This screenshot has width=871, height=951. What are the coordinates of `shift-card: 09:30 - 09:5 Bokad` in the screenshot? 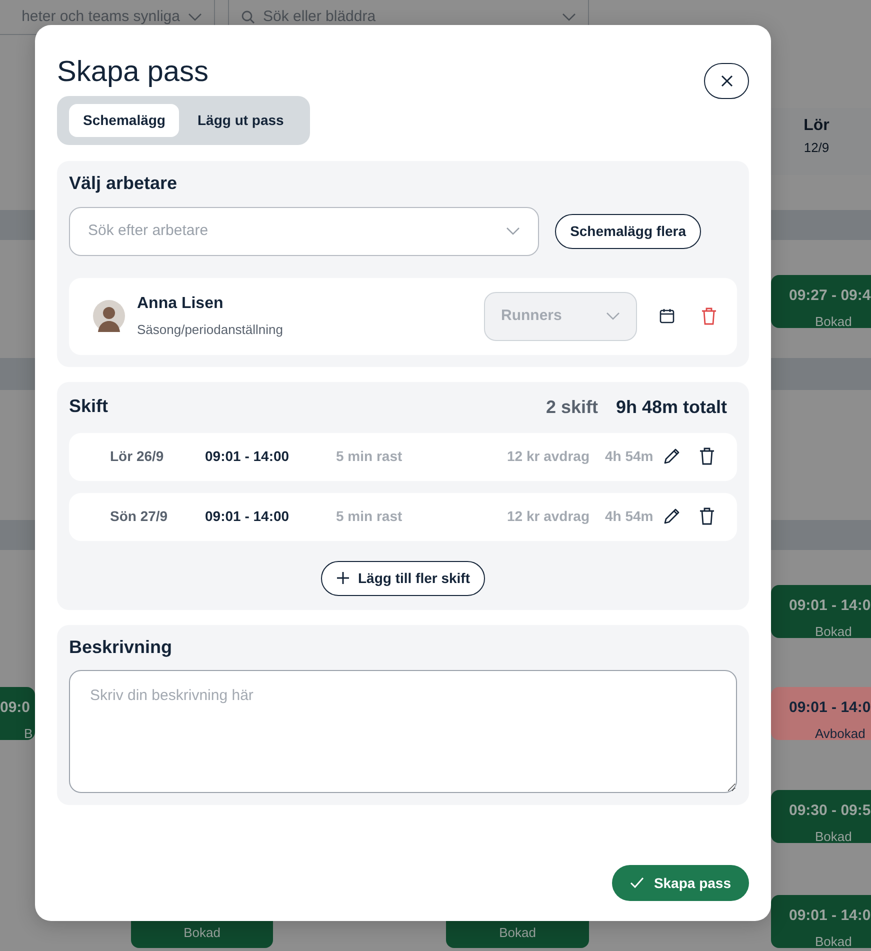 It's located at (821, 816).